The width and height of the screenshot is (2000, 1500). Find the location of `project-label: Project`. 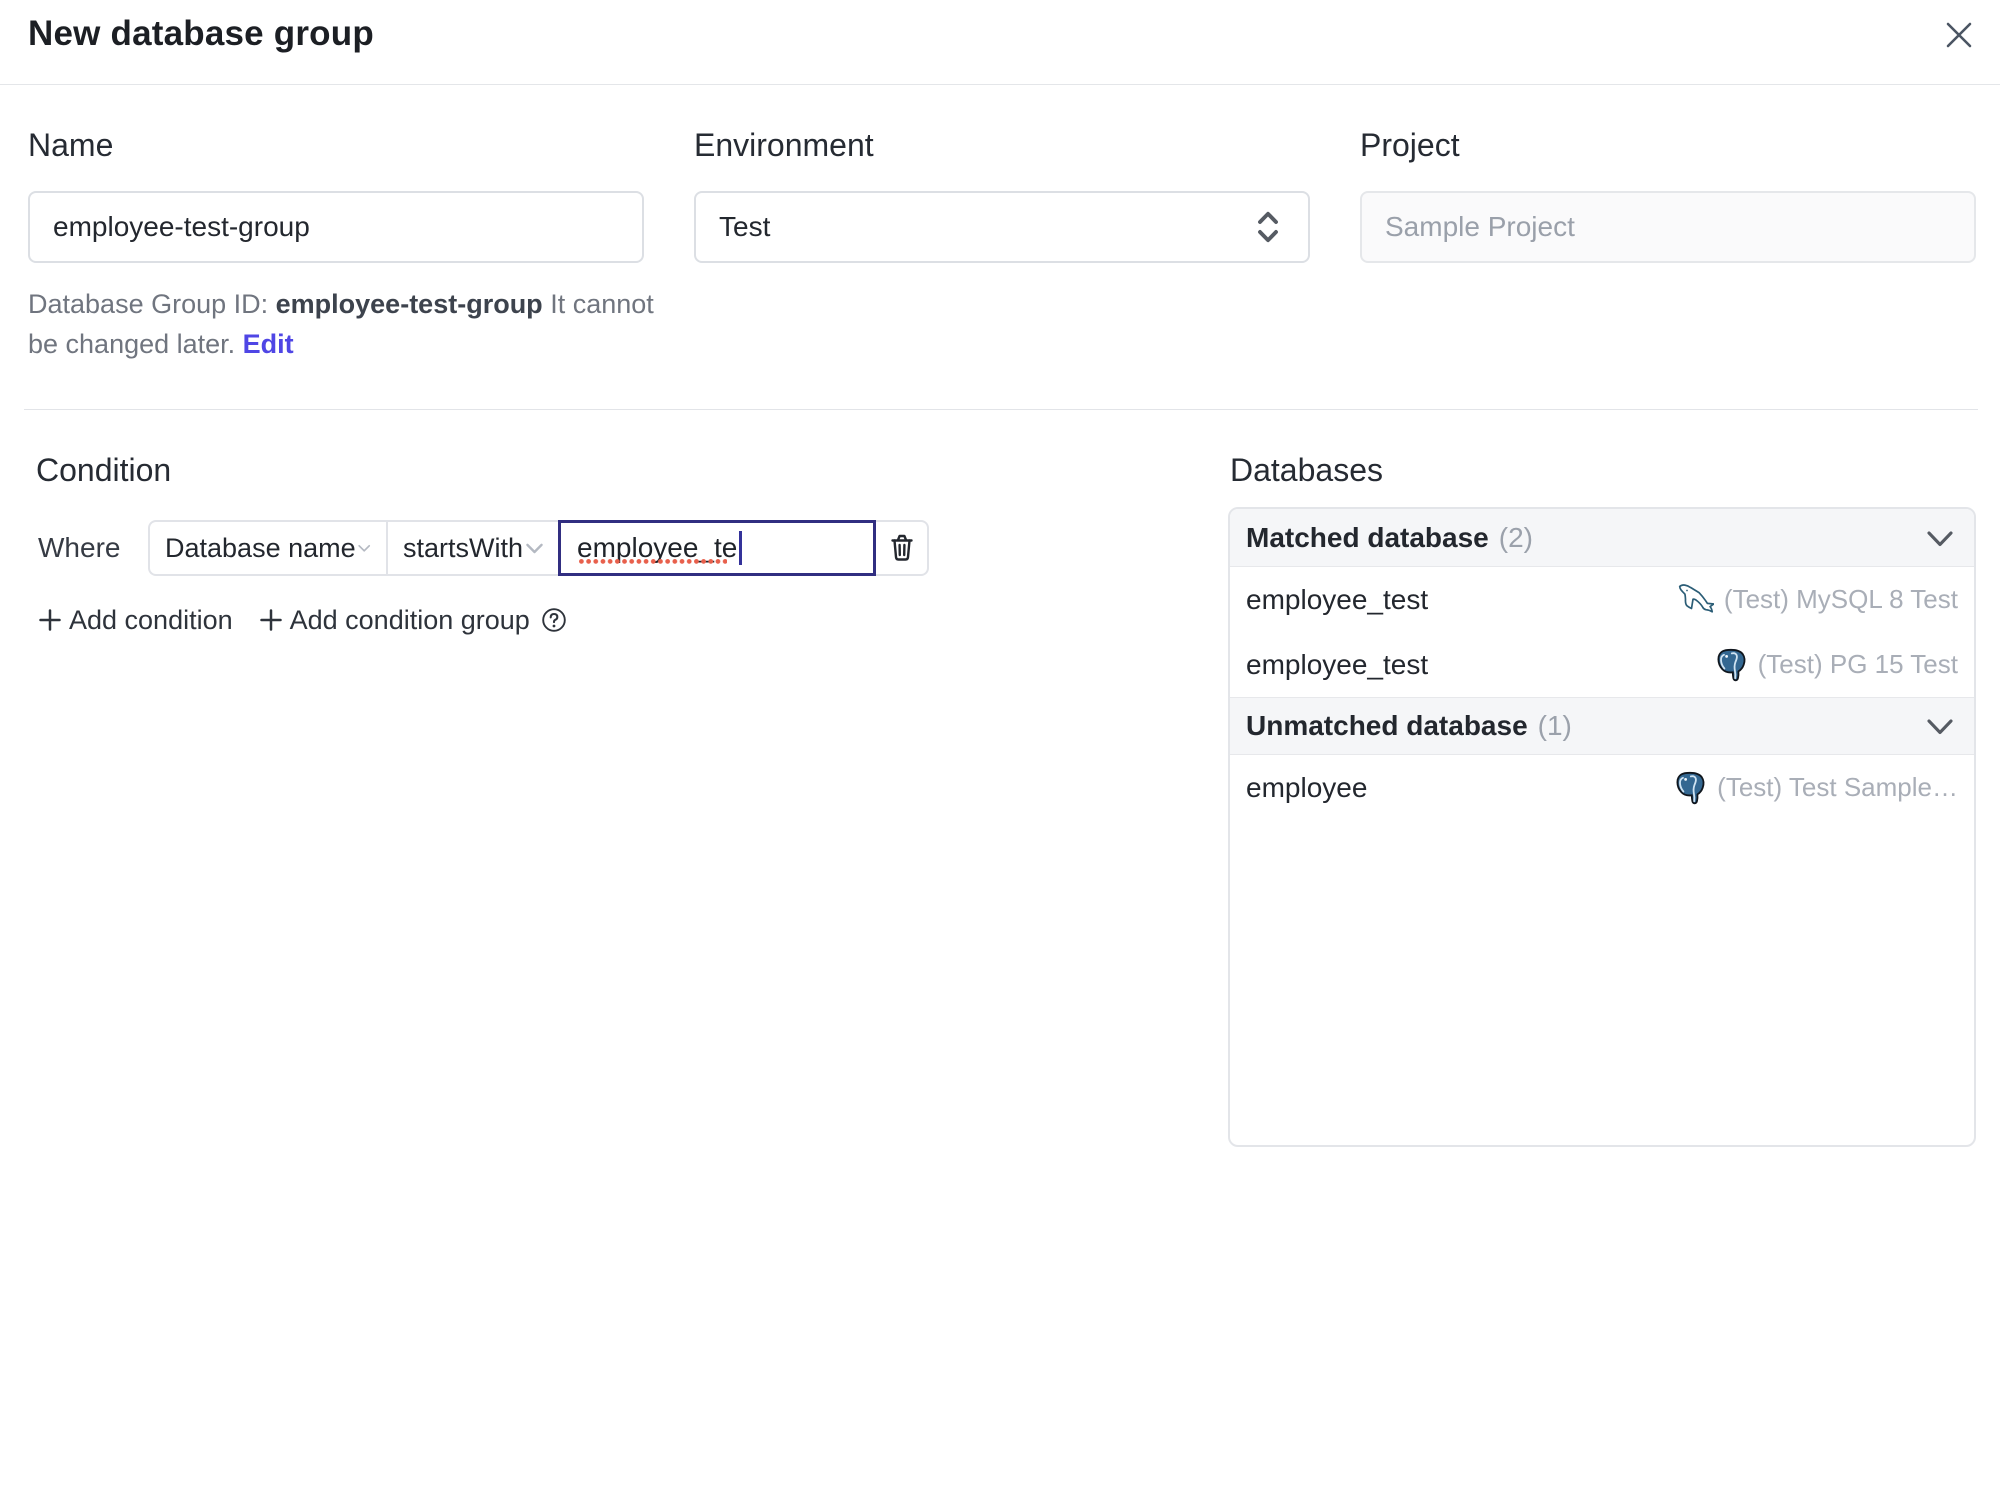

project-label: Project is located at coordinates (1410, 145).